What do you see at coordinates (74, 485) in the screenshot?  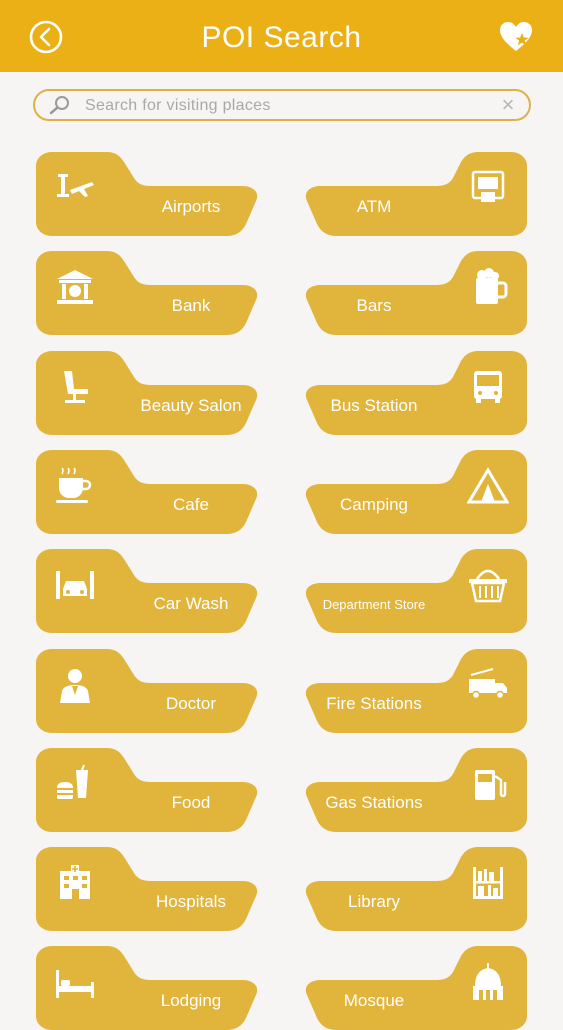 I see `coffee-cup-icon` at bounding box center [74, 485].